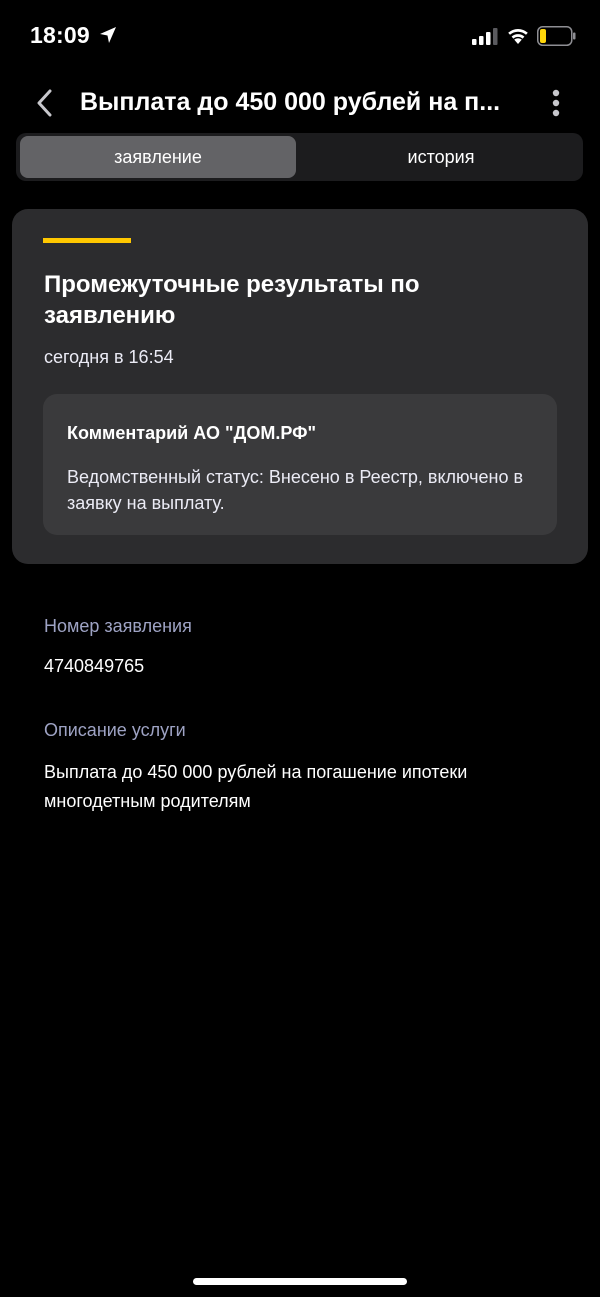  Describe the element at coordinates (191, 433) in the screenshot. I see `comment-title: Комментарий АО "ДОМ.РФ"` at that location.